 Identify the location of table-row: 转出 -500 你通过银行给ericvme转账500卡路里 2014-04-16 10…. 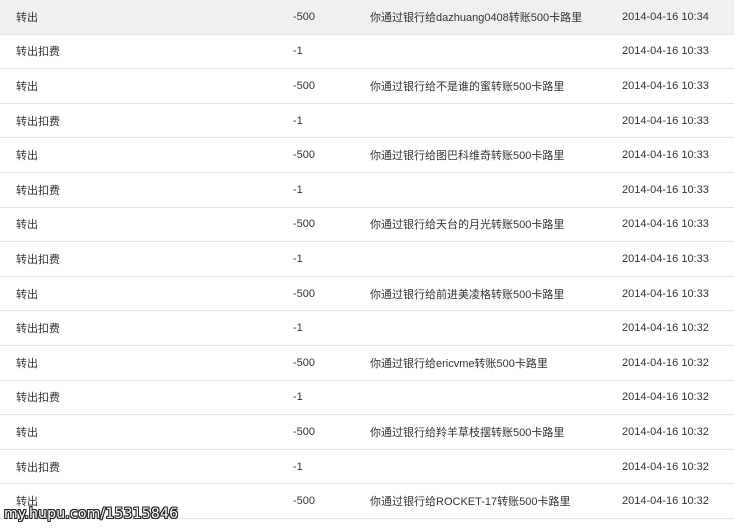
(367, 363).